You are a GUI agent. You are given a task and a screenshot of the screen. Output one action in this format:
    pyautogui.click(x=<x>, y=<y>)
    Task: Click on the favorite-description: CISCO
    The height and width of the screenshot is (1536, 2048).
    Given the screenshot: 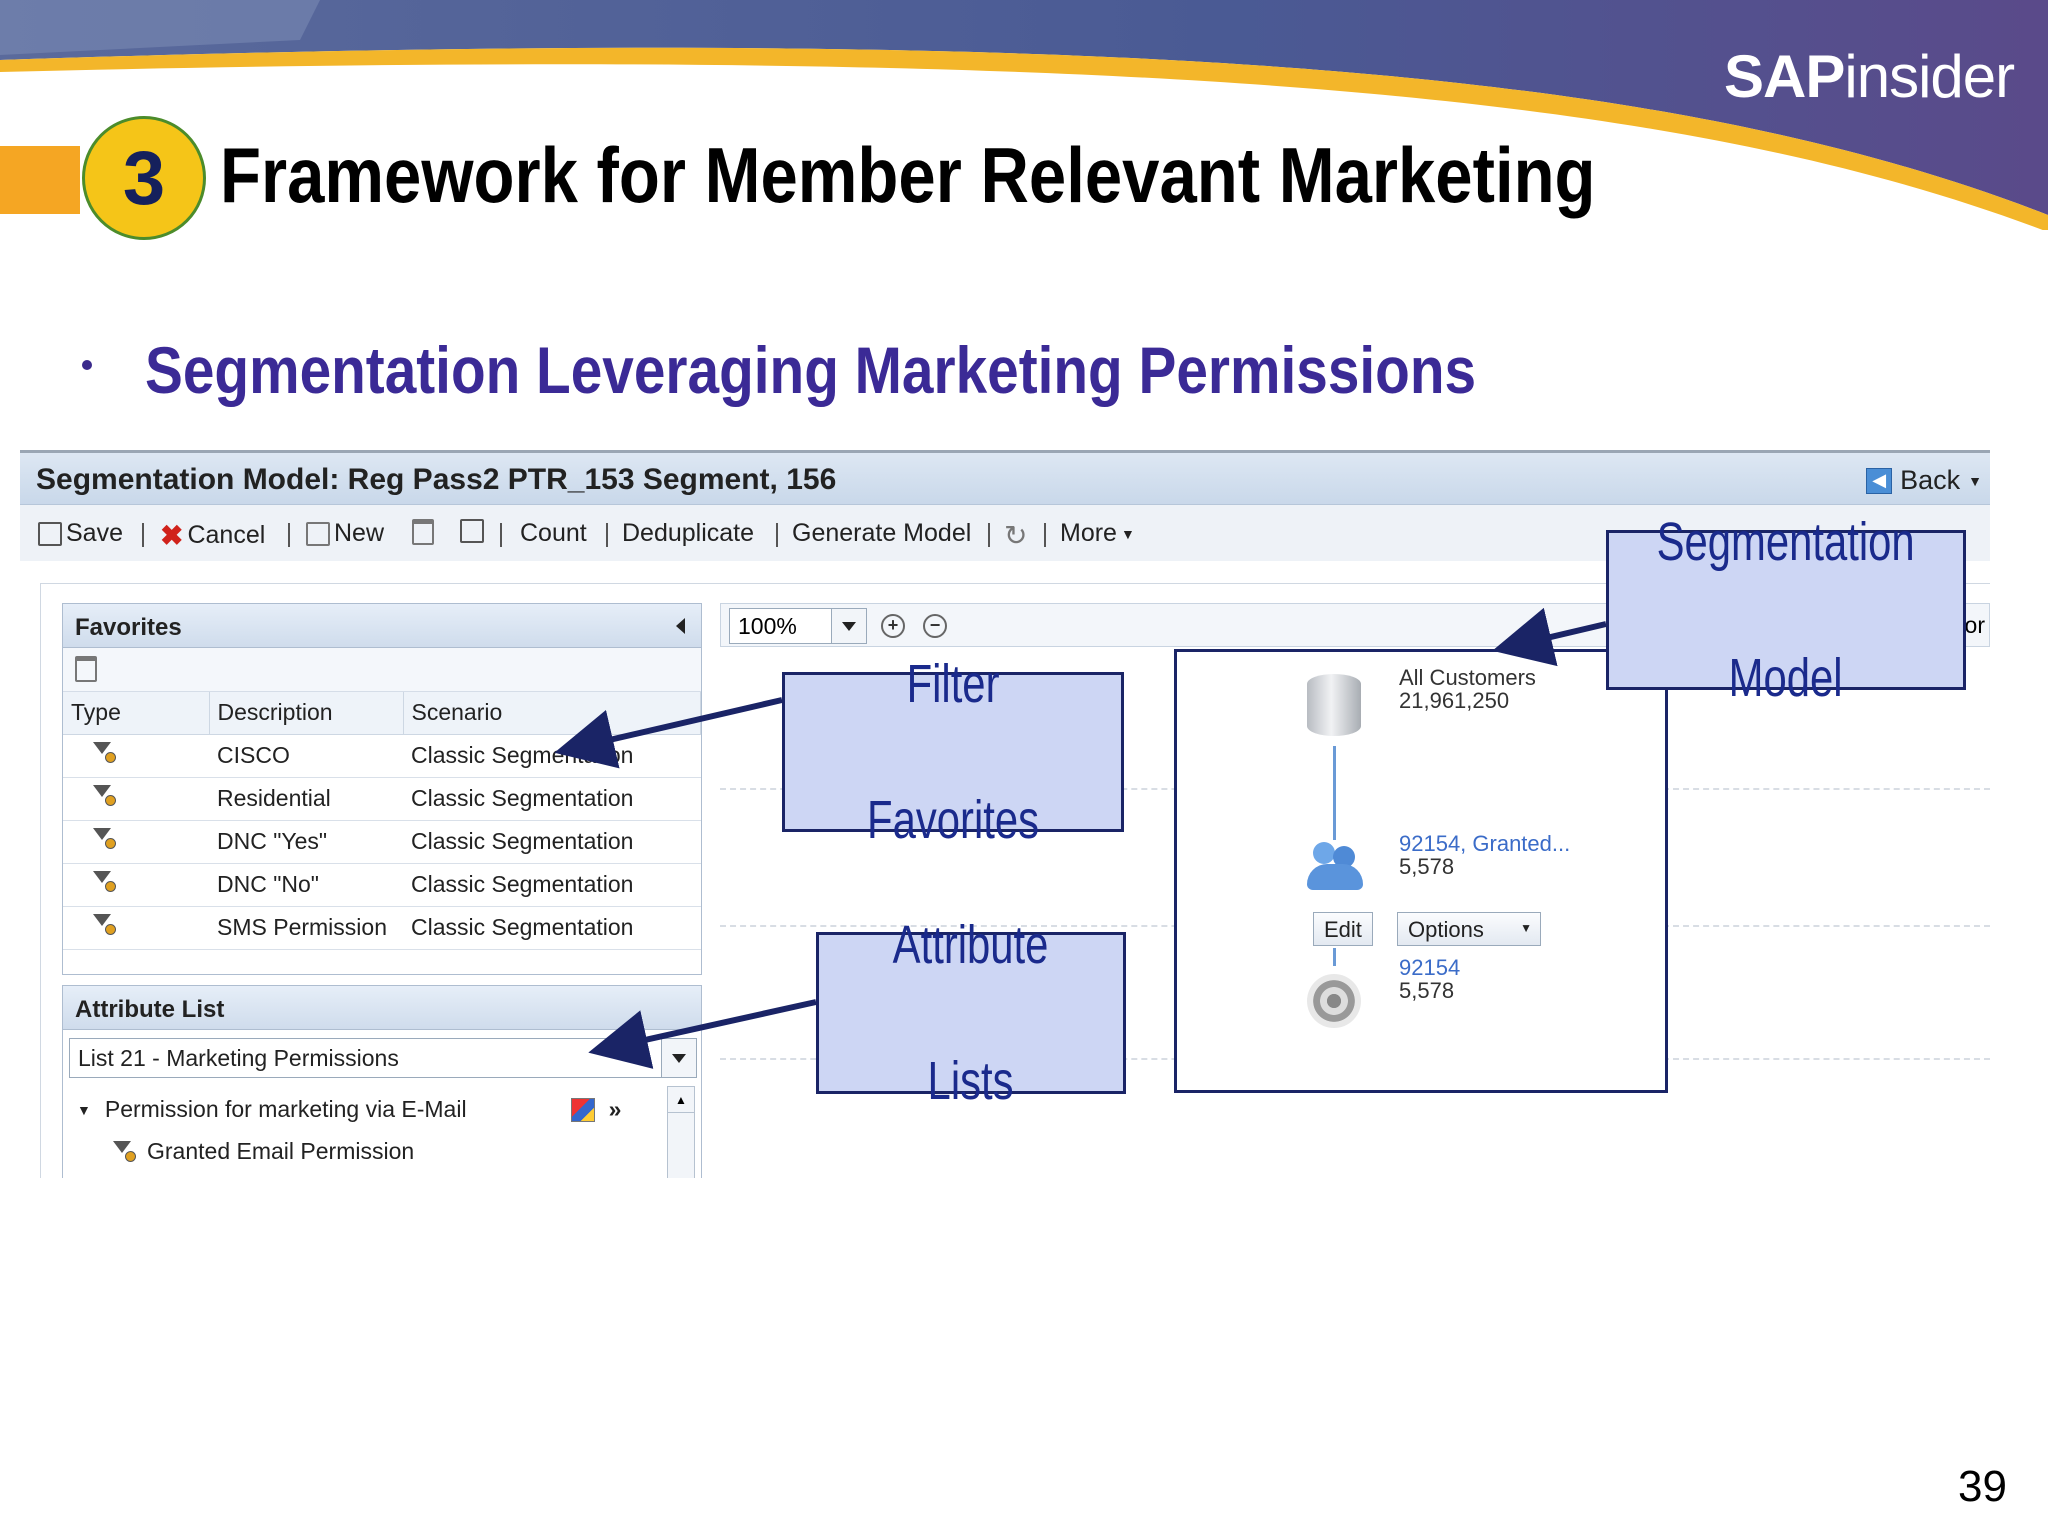 What is the action you would take?
    pyautogui.click(x=306, y=756)
    